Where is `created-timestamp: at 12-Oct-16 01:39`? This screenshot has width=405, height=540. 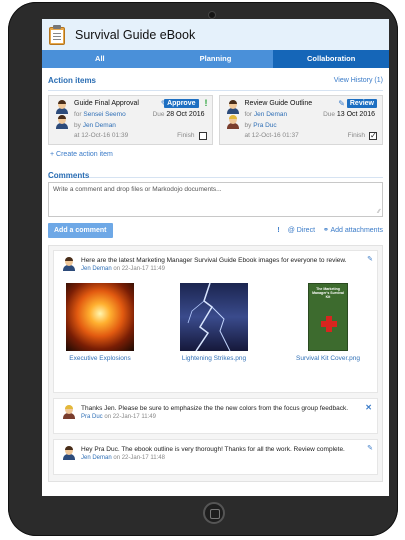
created-timestamp: at 12-Oct-16 01:39 is located at coordinates (101, 135).